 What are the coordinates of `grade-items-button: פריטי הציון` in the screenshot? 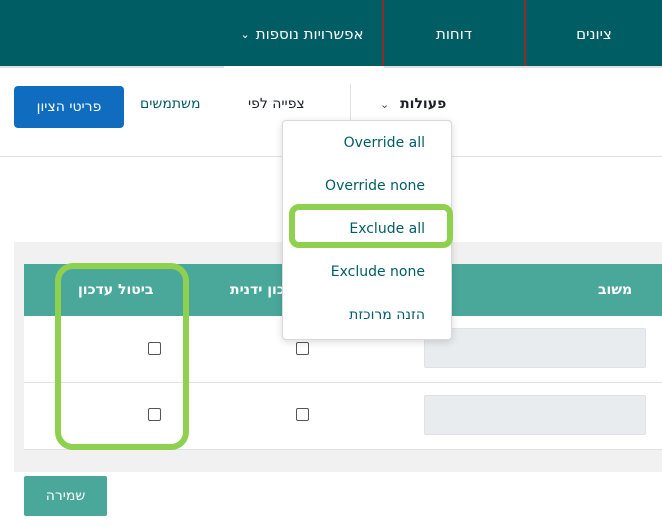 It's located at (69, 107).